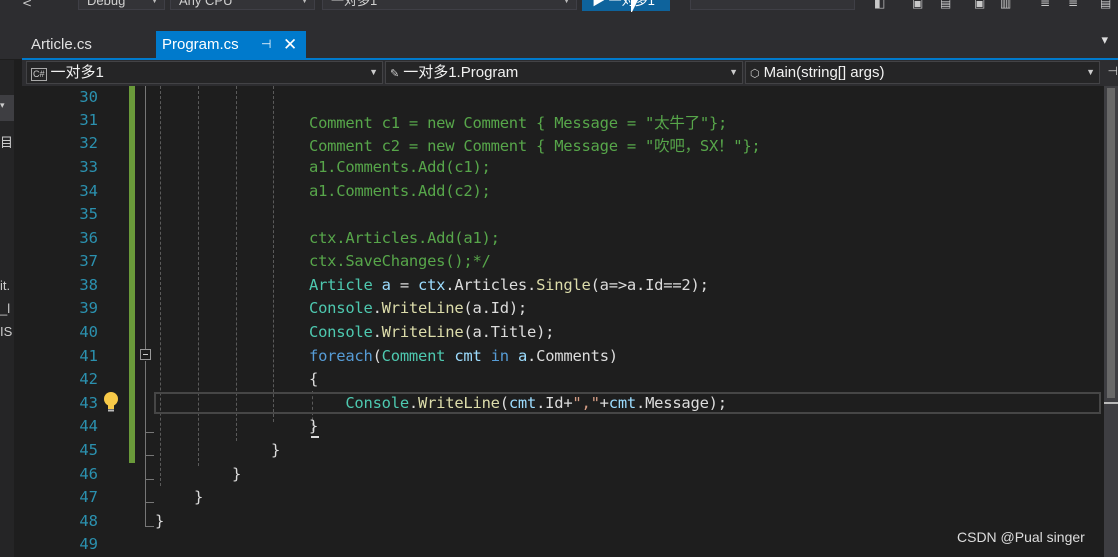 This screenshot has width=1118, height=557. What do you see at coordinates (559, 35) in the screenshot?
I see `document-tab-bar: Article.cs Program.cs ⊣ ✕ ▾` at bounding box center [559, 35].